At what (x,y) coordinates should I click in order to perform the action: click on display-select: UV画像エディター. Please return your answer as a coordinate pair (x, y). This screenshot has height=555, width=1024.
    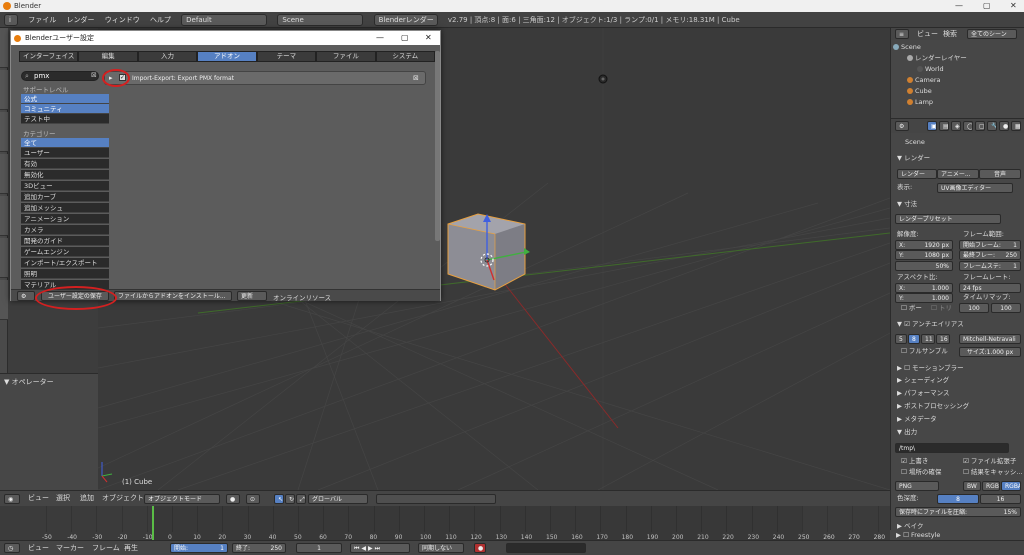
    Looking at the image, I should click on (975, 188).